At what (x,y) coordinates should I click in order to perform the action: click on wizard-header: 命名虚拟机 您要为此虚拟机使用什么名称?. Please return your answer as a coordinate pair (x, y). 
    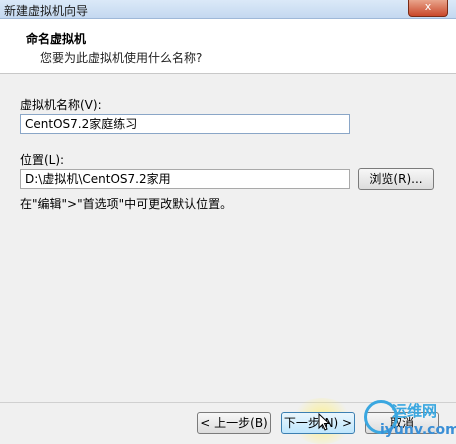
    Looking at the image, I should click on (228, 46).